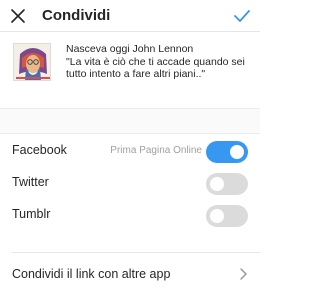 The width and height of the screenshot is (320, 300). I want to click on share-row-facebook: Facebook Prima Pagina Online, so click(130, 152).